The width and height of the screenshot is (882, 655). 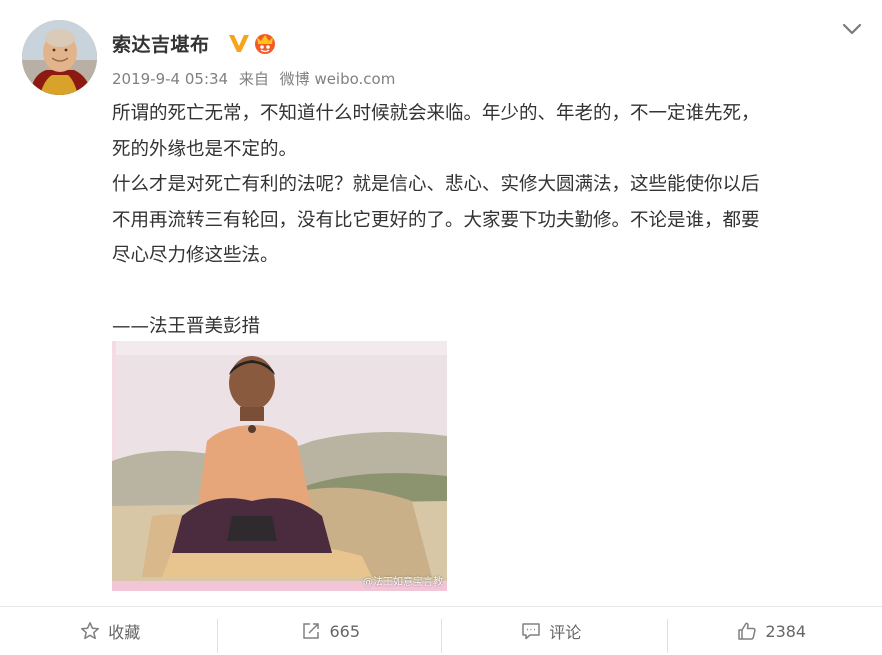 What do you see at coordinates (345, 631) in the screenshot?
I see `repost-count: 665` at bounding box center [345, 631].